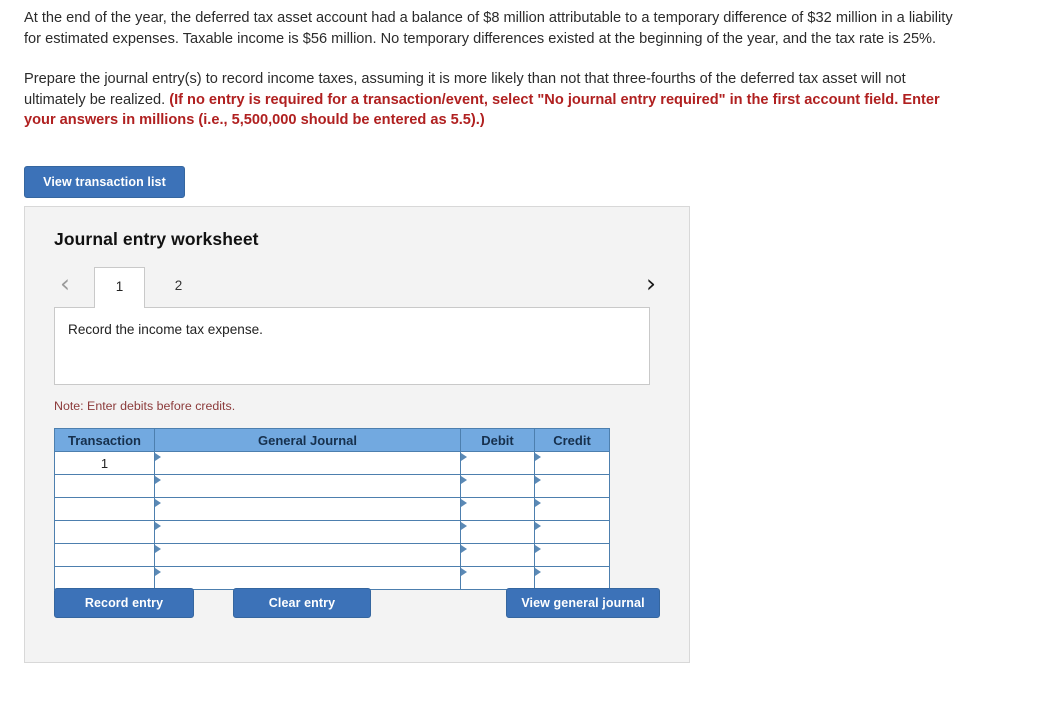  What do you see at coordinates (302, 603) in the screenshot?
I see `clear-entry-button: Clear entry` at bounding box center [302, 603].